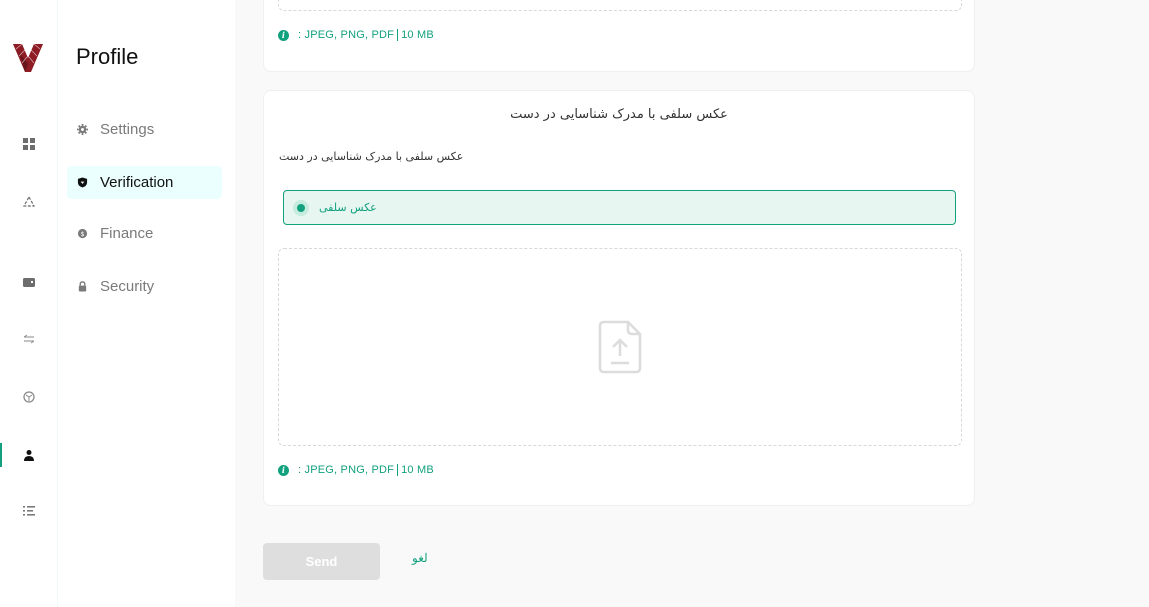 This screenshot has width=1149, height=607. I want to click on menu-item-label: Finance, so click(127, 233).